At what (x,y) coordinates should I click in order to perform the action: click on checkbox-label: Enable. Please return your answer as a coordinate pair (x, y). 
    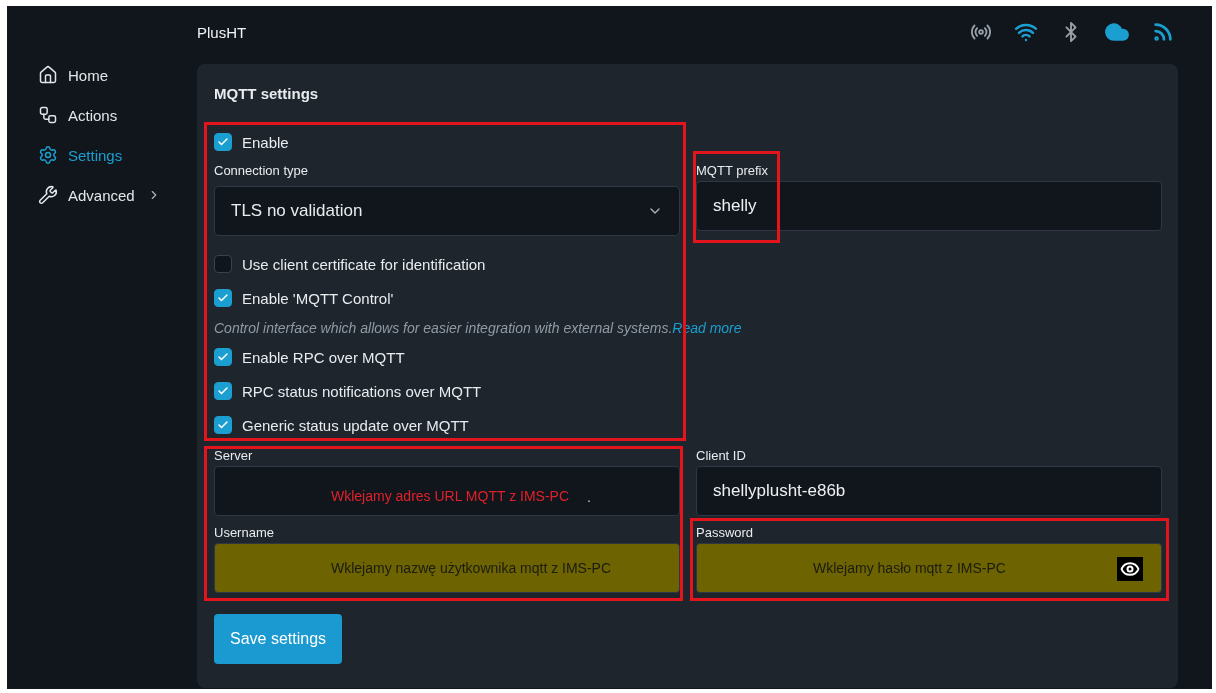
    Looking at the image, I should click on (265, 142).